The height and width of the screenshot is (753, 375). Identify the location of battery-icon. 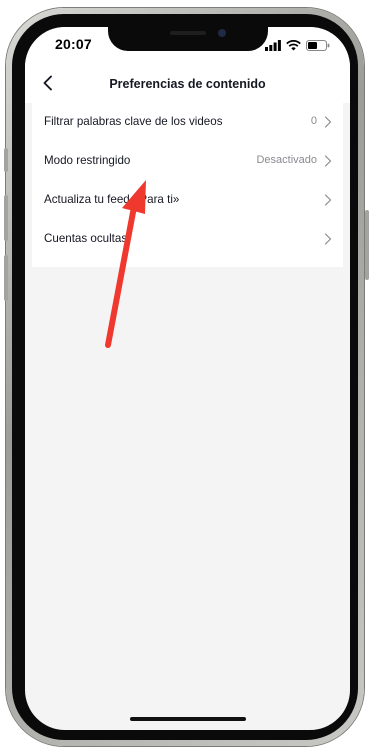
(318, 45).